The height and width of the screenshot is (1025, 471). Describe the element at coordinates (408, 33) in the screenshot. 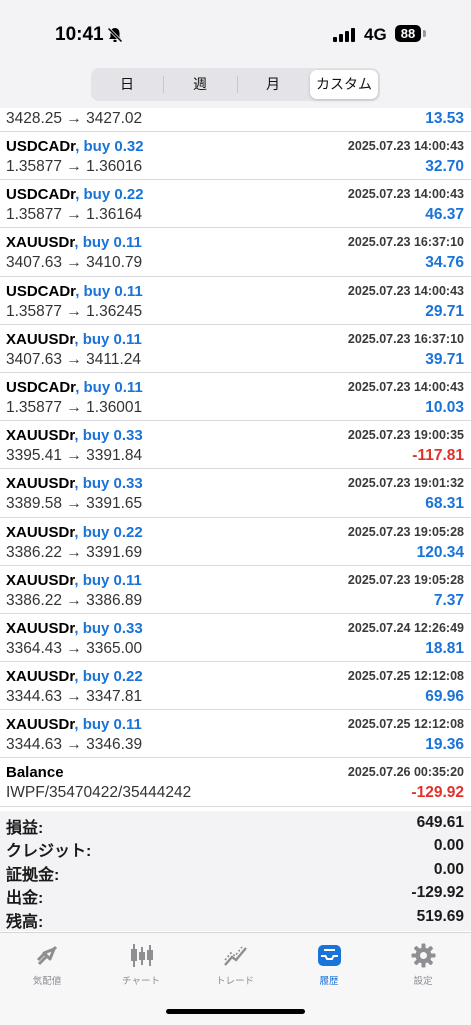

I see `battery-icon: 88` at that location.